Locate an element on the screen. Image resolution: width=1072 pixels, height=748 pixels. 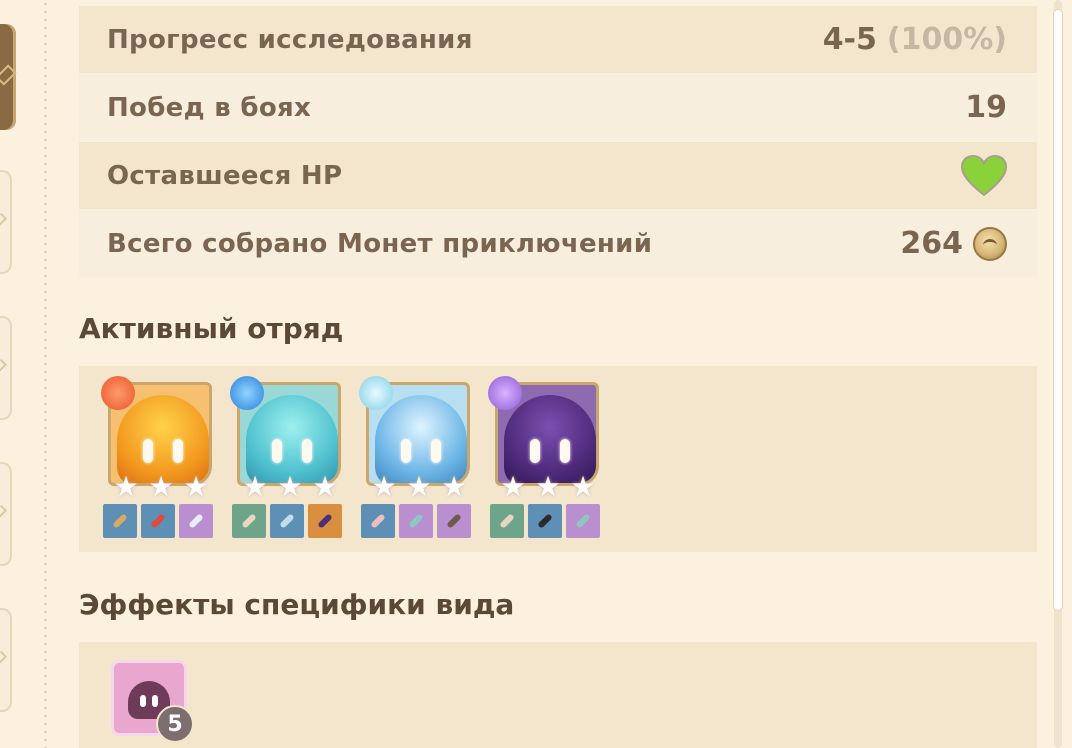
hp-value is located at coordinates (984, 175).